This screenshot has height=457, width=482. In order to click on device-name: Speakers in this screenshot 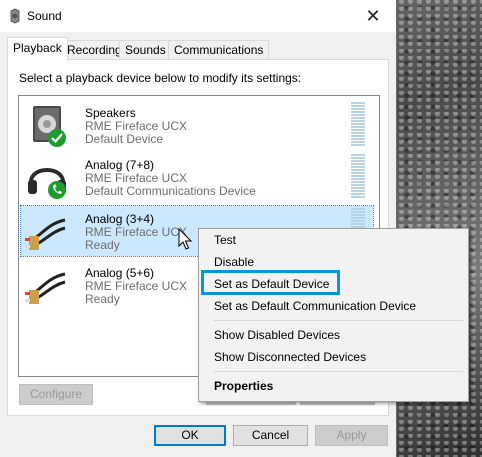, I will do `click(110, 113)`.